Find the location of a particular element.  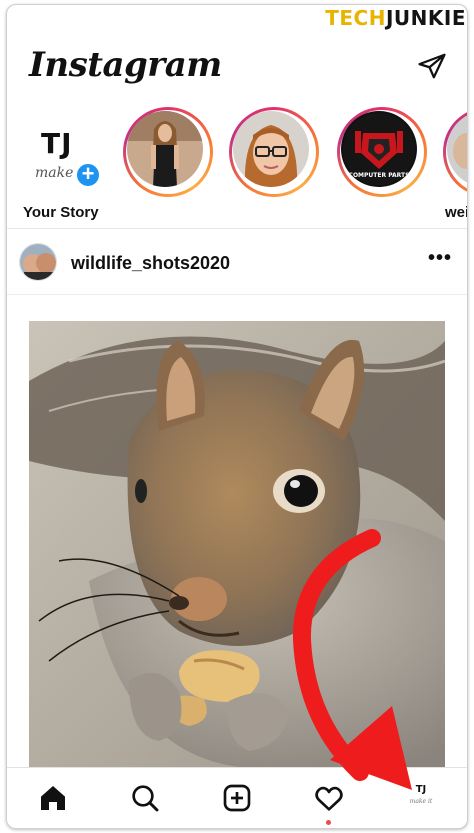

nav-profile: TJ make it is located at coordinates (421, 798).